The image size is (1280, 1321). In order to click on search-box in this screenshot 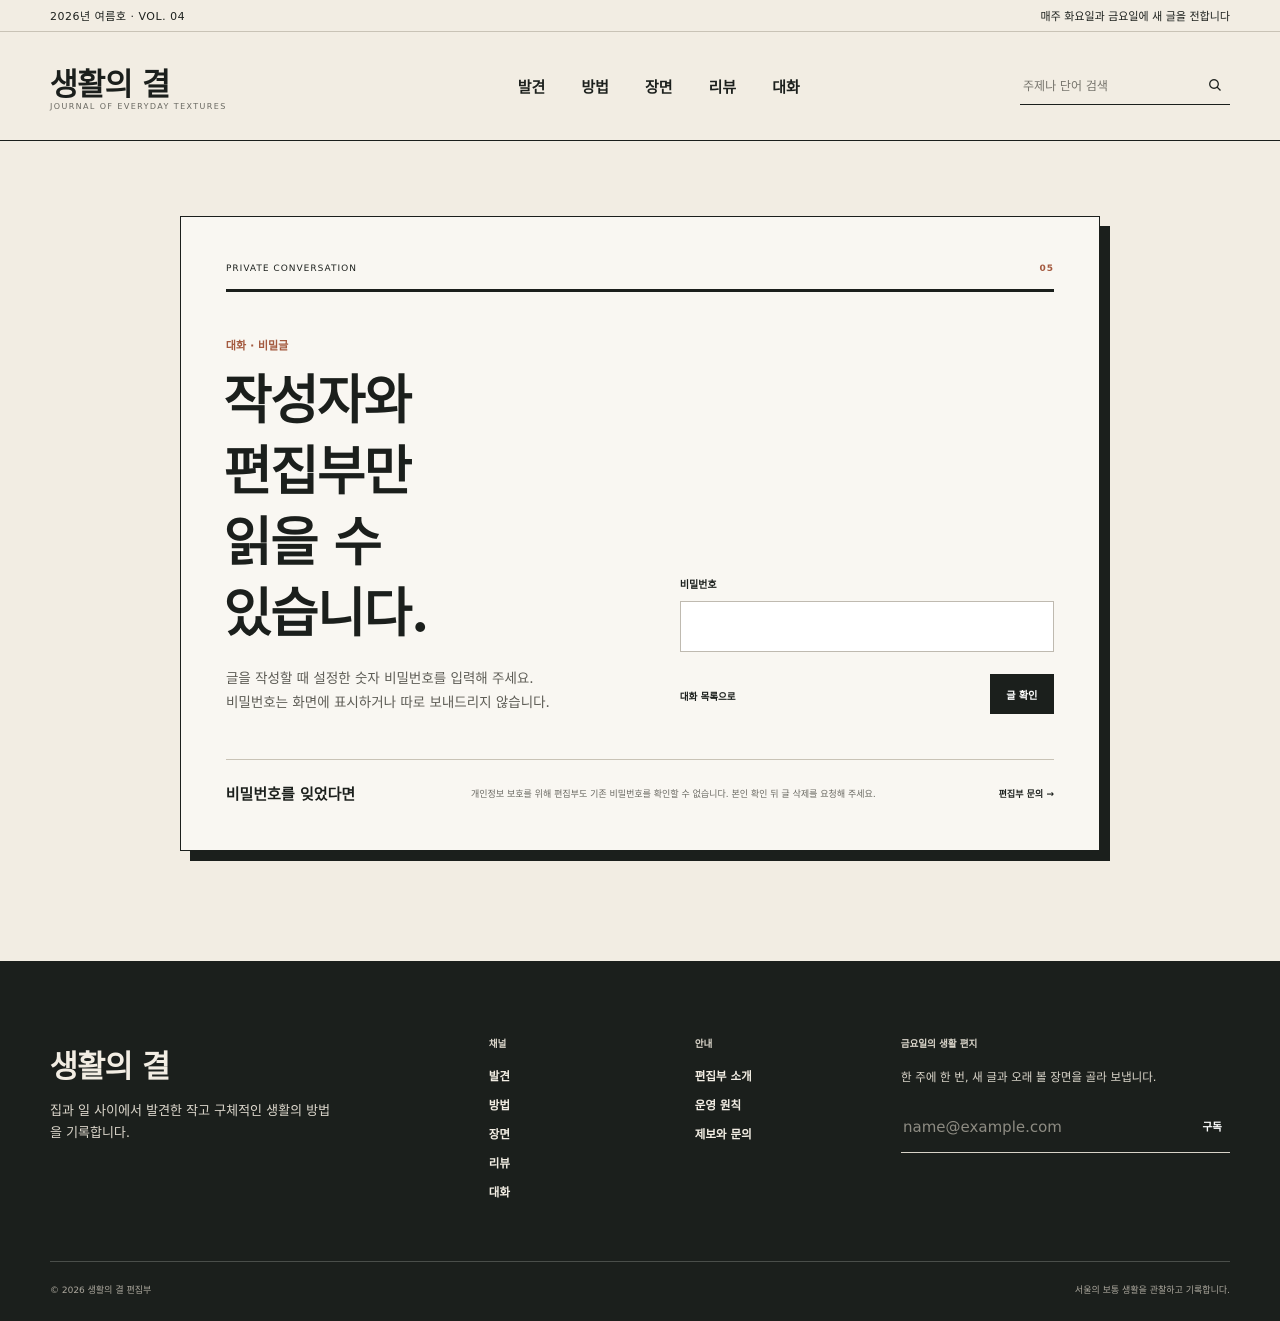, I will do `click(1125, 87)`.